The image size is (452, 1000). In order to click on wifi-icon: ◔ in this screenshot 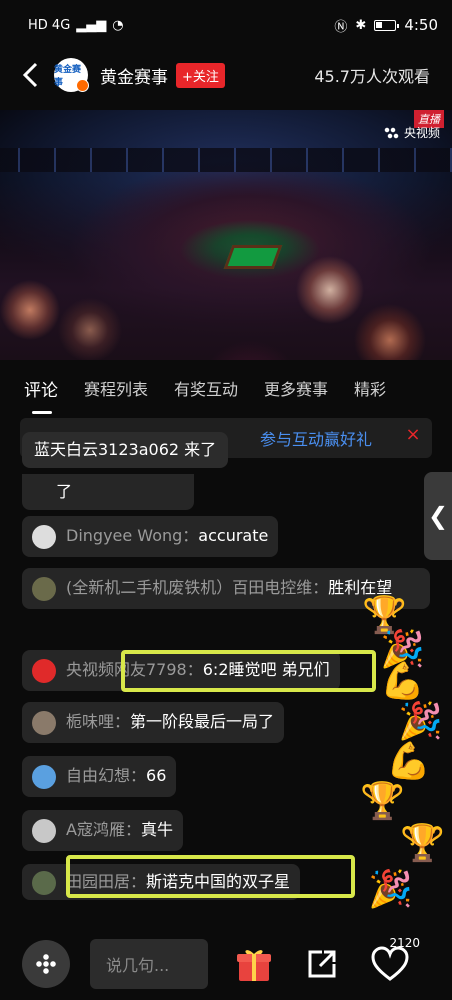, I will do `click(118, 25)`.